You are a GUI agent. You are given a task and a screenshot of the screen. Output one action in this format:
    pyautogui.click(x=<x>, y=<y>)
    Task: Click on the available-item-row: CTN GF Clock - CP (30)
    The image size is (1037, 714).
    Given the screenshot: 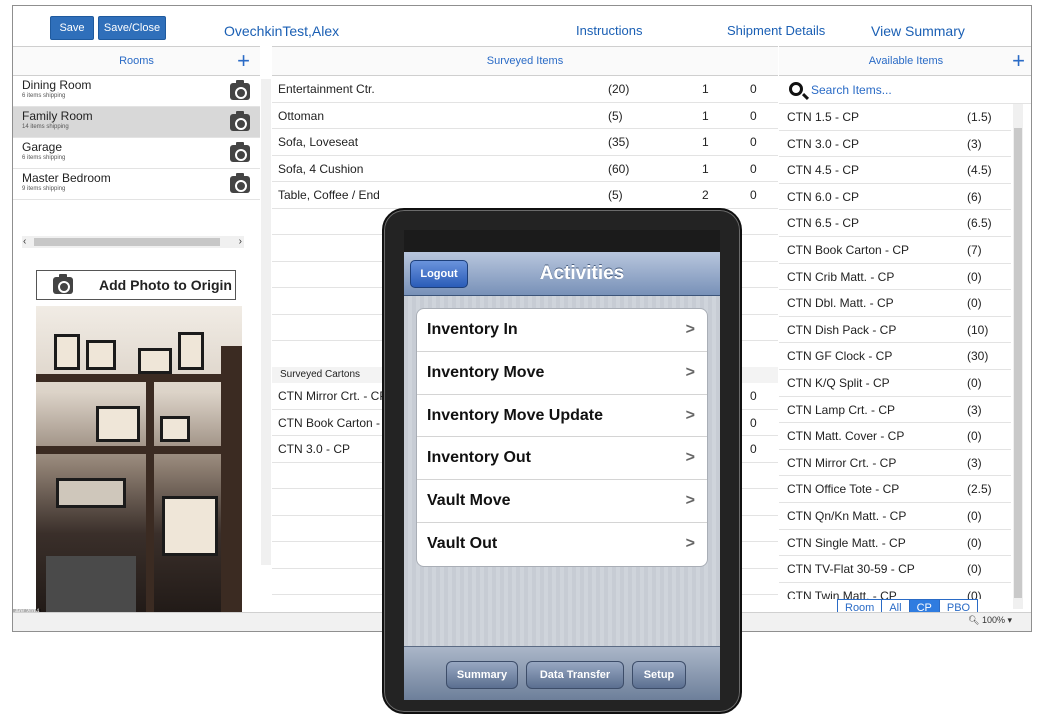 What is the action you would take?
    pyautogui.click(x=895, y=356)
    